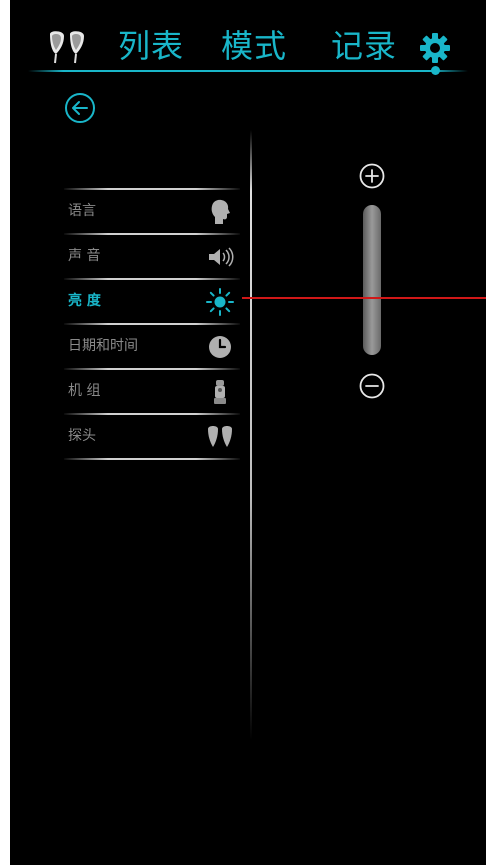 This screenshot has width=486, height=865. I want to click on menu-item-sound: 声 音, so click(152, 256).